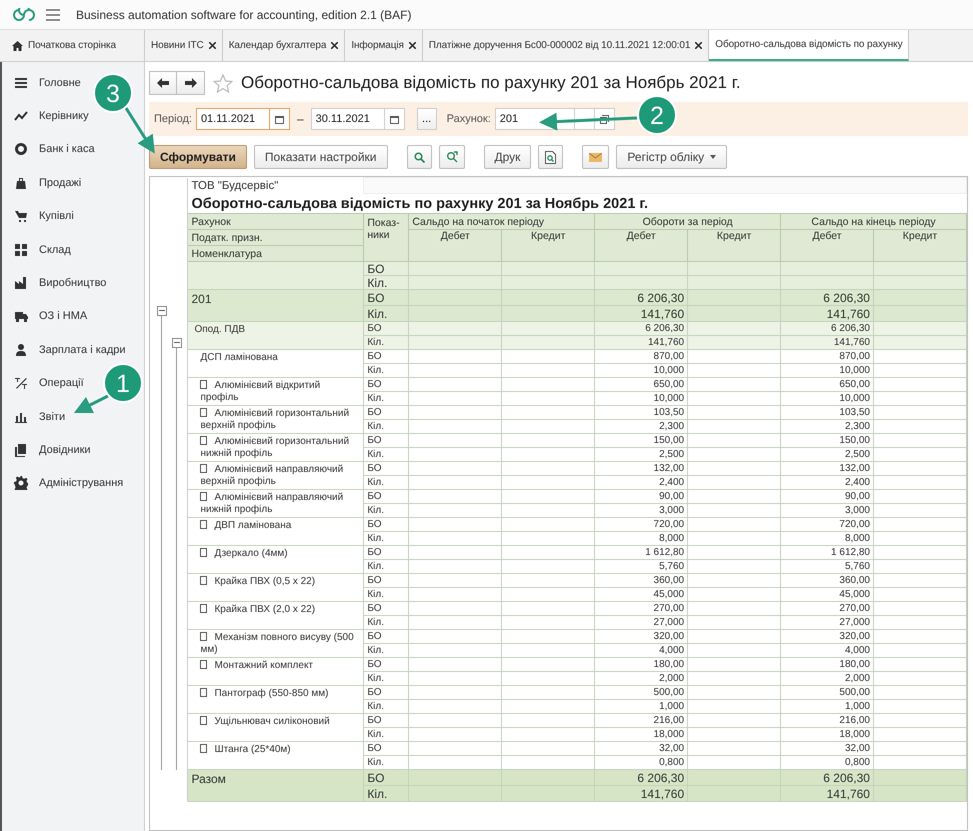  I want to click on toolbar-button: Показати настройки, so click(321, 157).